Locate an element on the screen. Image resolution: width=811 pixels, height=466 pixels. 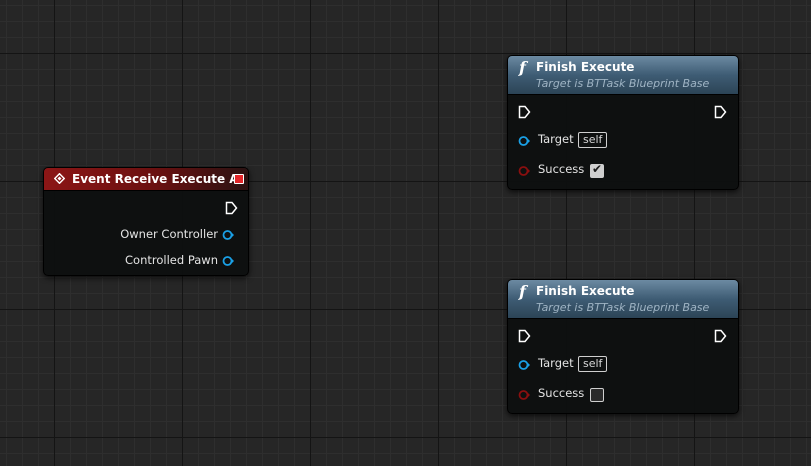
controlled-pawn-label: Controlled Pawn is located at coordinates (171, 260).